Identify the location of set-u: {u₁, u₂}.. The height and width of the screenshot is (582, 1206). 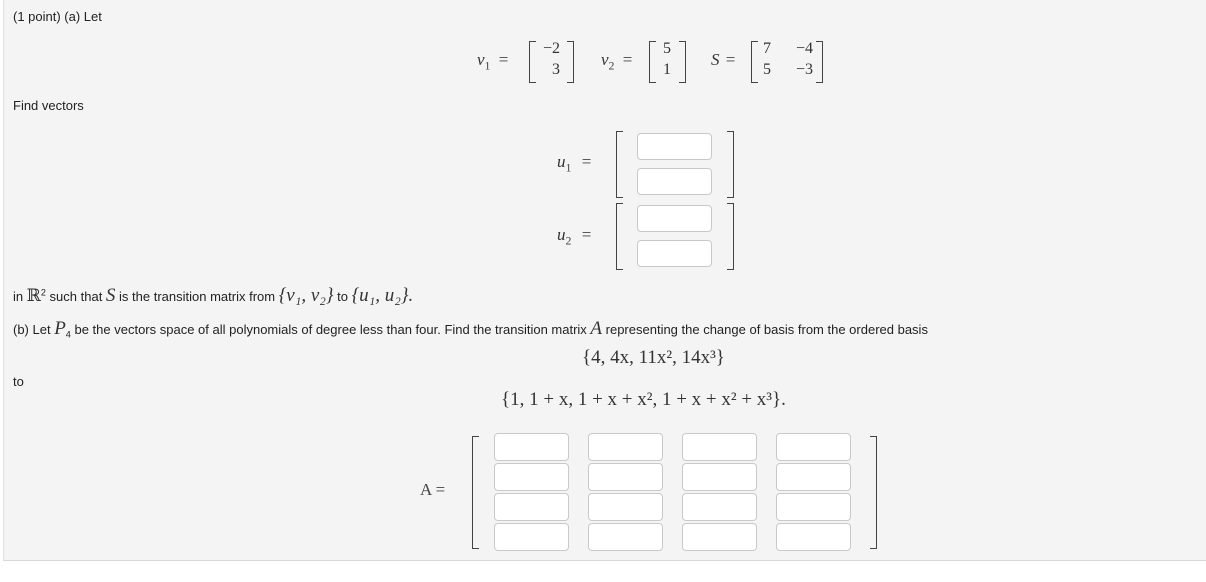
(382, 295).